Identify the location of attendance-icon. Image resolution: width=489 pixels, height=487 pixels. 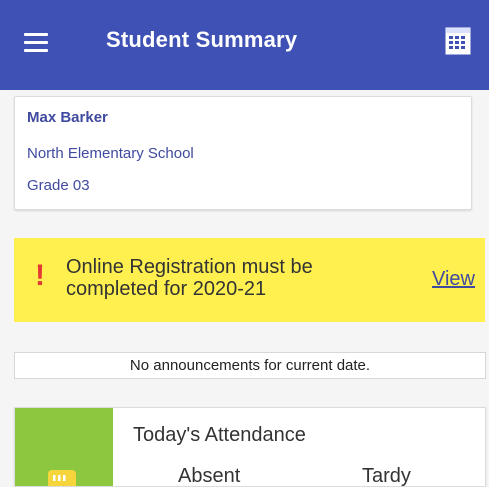
(62, 478).